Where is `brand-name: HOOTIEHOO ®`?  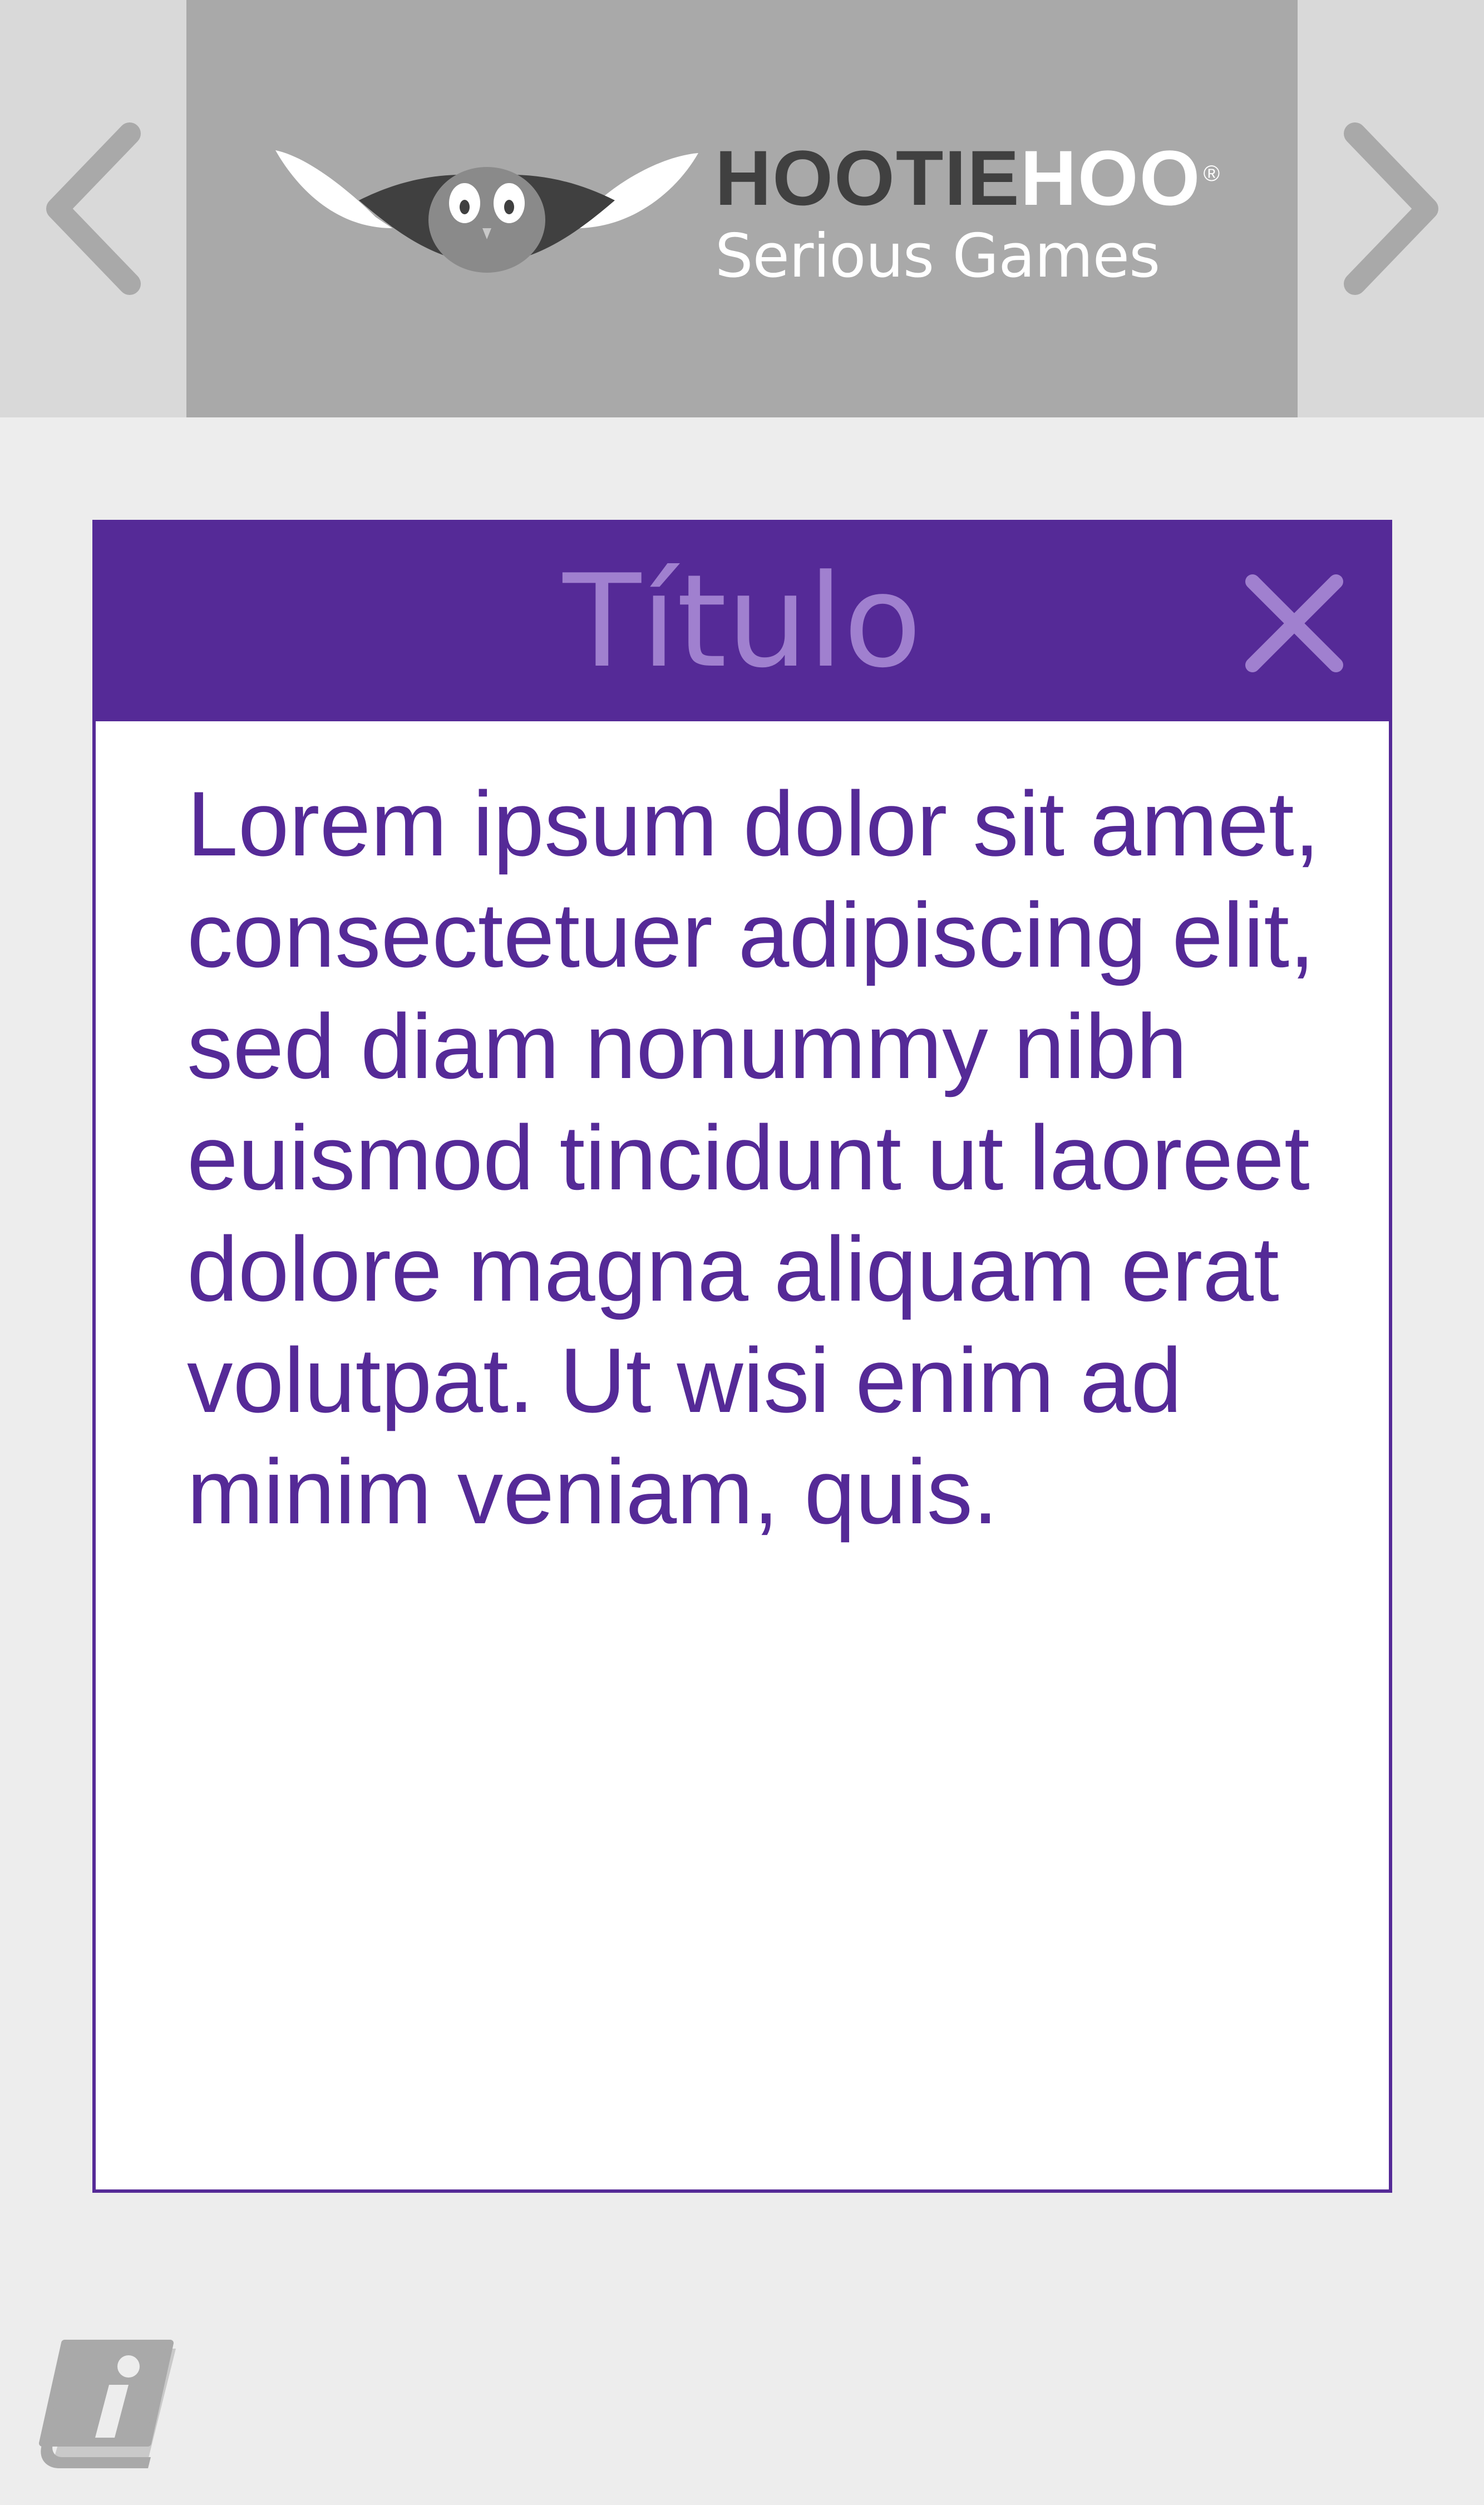 brand-name: HOOTIEHOO ® is located at coordinates (968, 178).